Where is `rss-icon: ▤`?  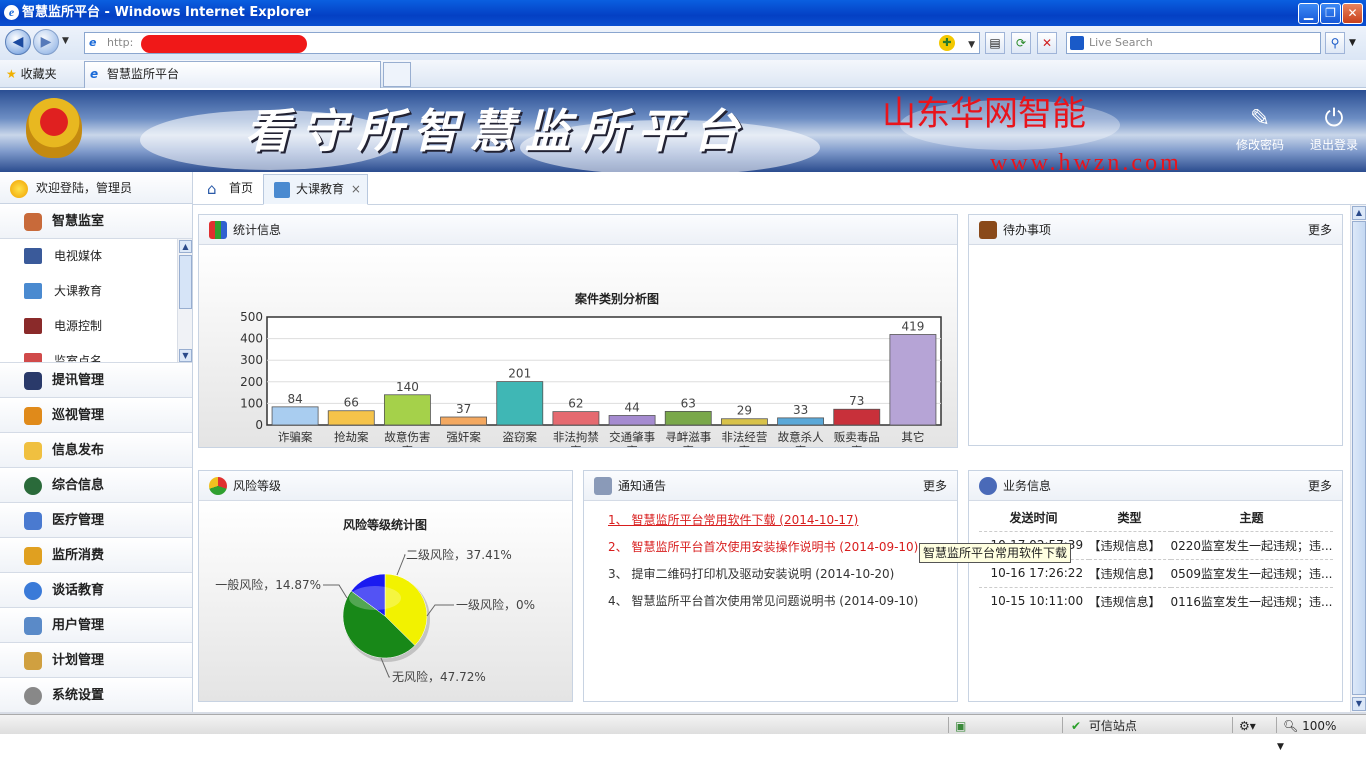
rss-icon: ▤ is located at coordinates (995, 43).